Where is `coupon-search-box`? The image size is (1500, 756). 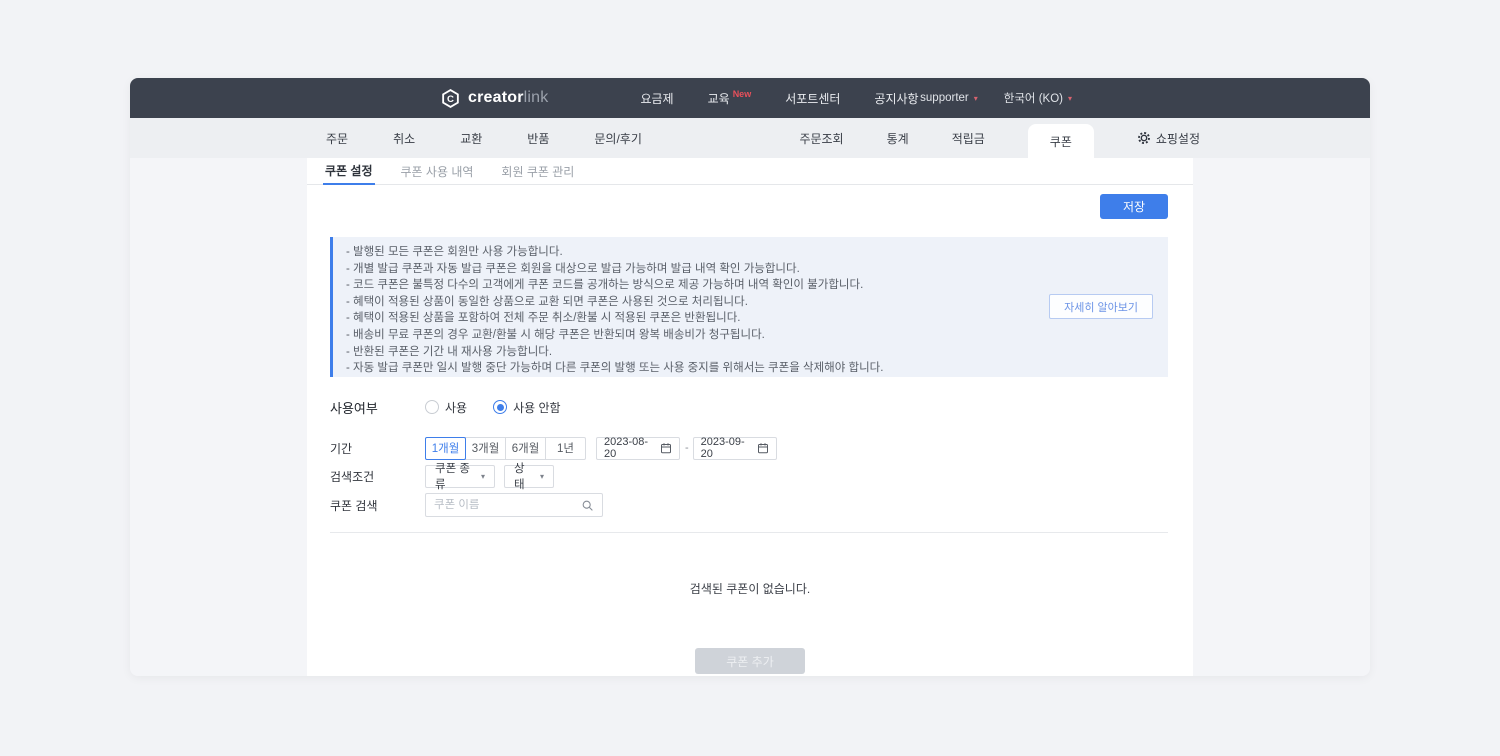 coupon-search-box is located at coordinates (514, 505).